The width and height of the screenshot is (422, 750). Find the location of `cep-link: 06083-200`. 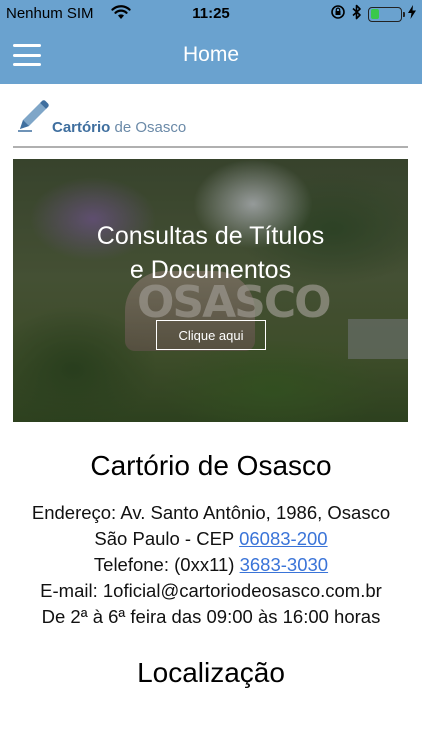

cep-link: 06083-200 is located at coordinates (283, 538).